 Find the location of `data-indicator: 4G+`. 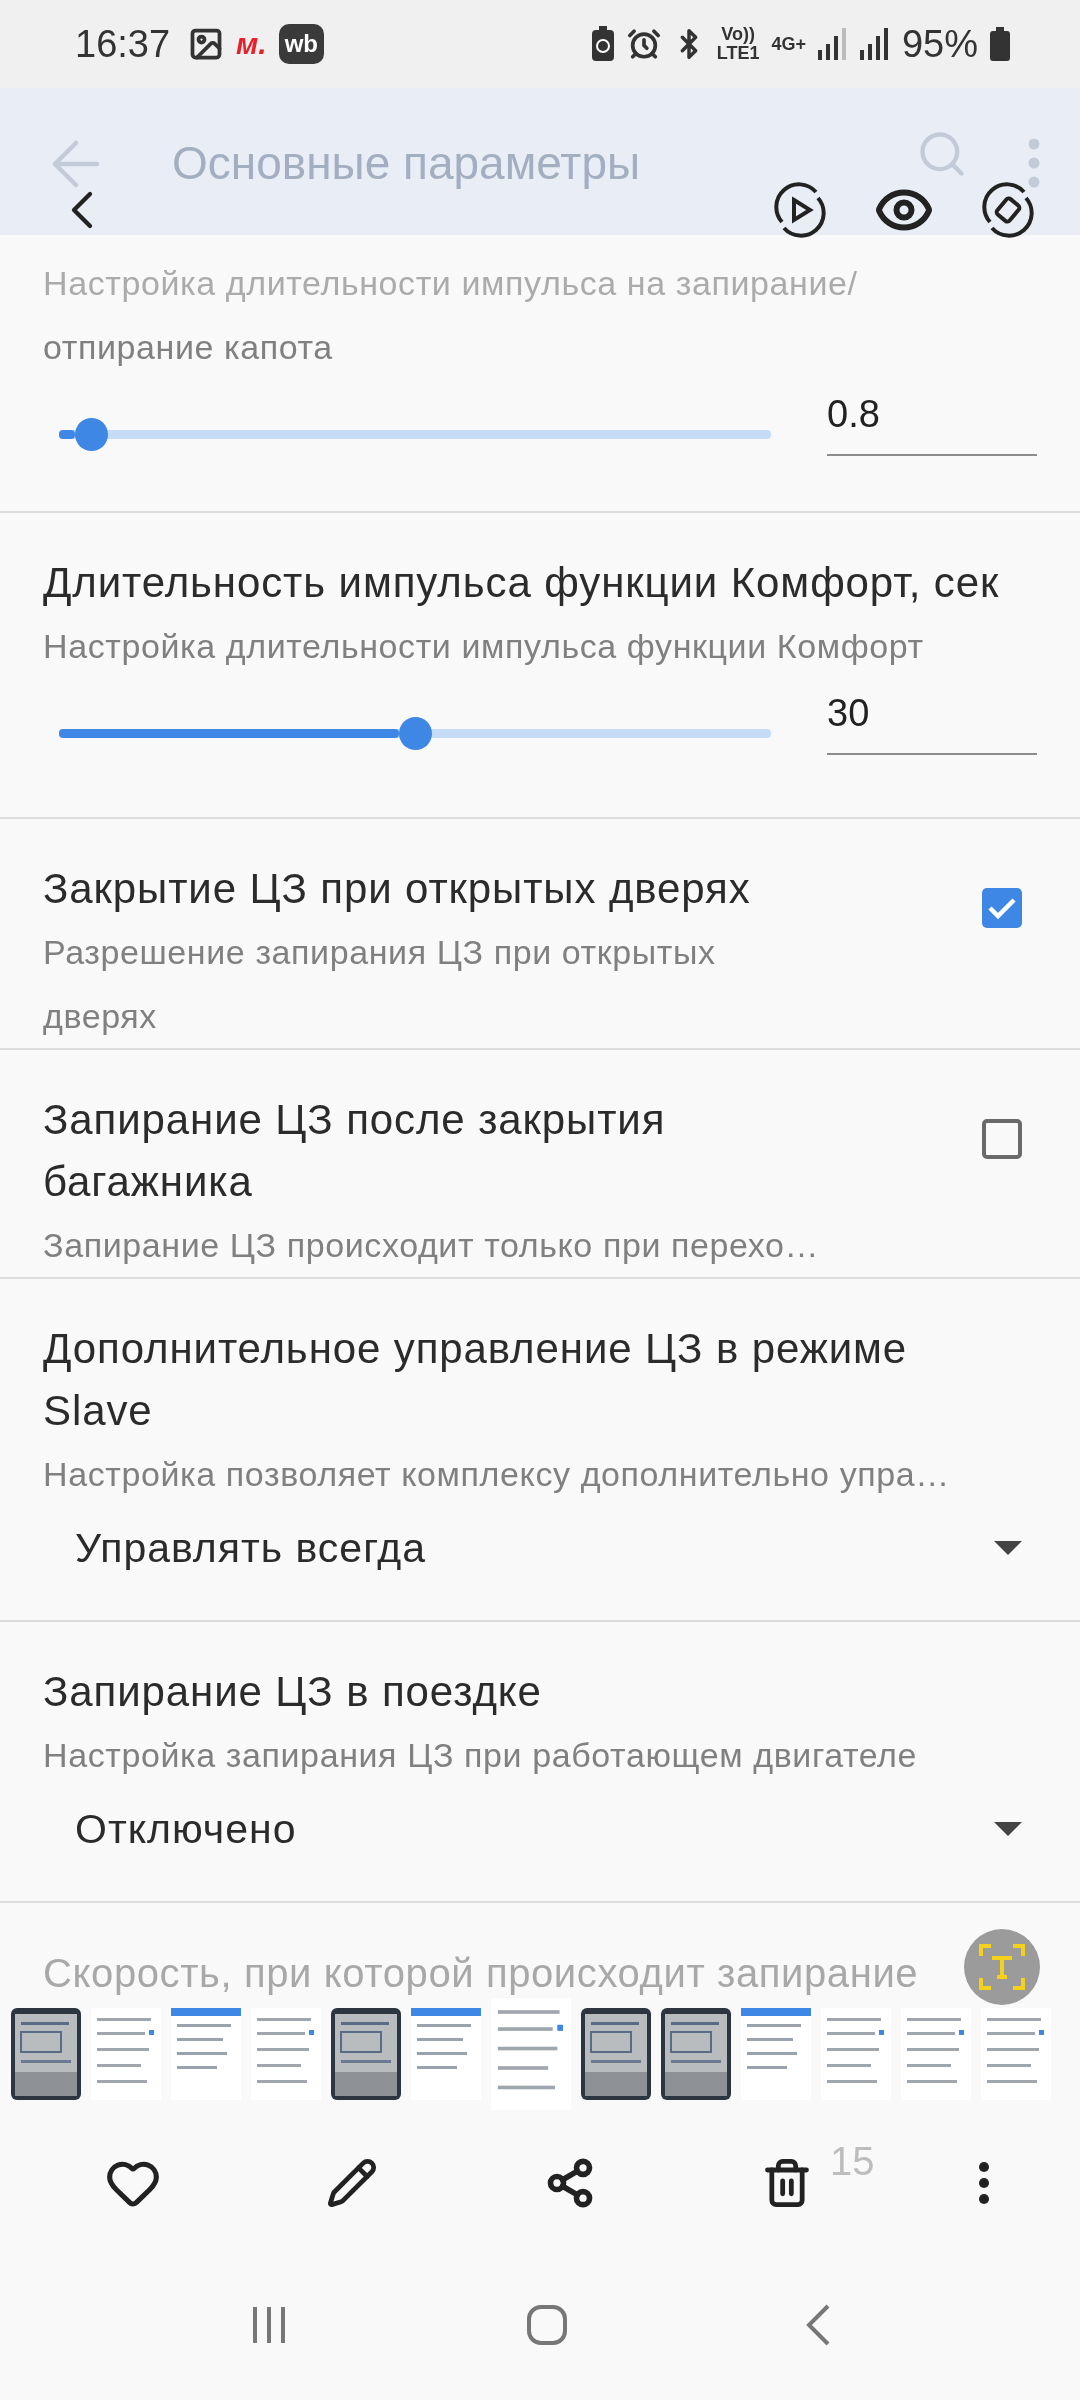

data-indicator: 4G+ is located at coordinates (788, 44).